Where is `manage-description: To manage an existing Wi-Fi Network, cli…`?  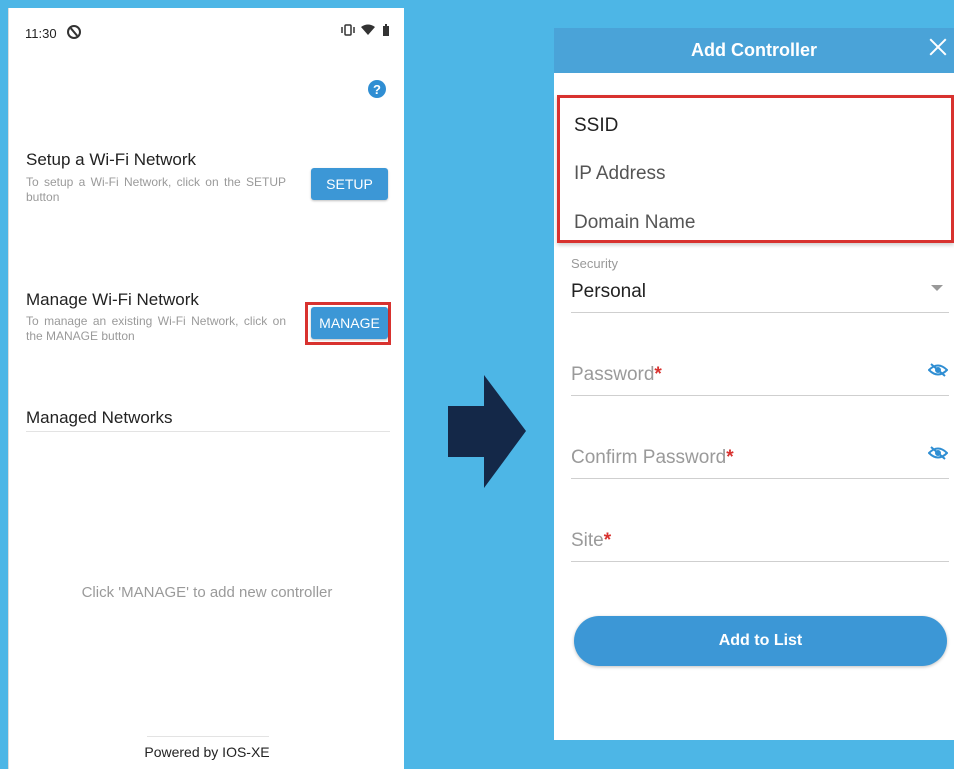
manage-description: To manage an existing Wi-Fi Network, cli… is located at coordinates (156, 328).